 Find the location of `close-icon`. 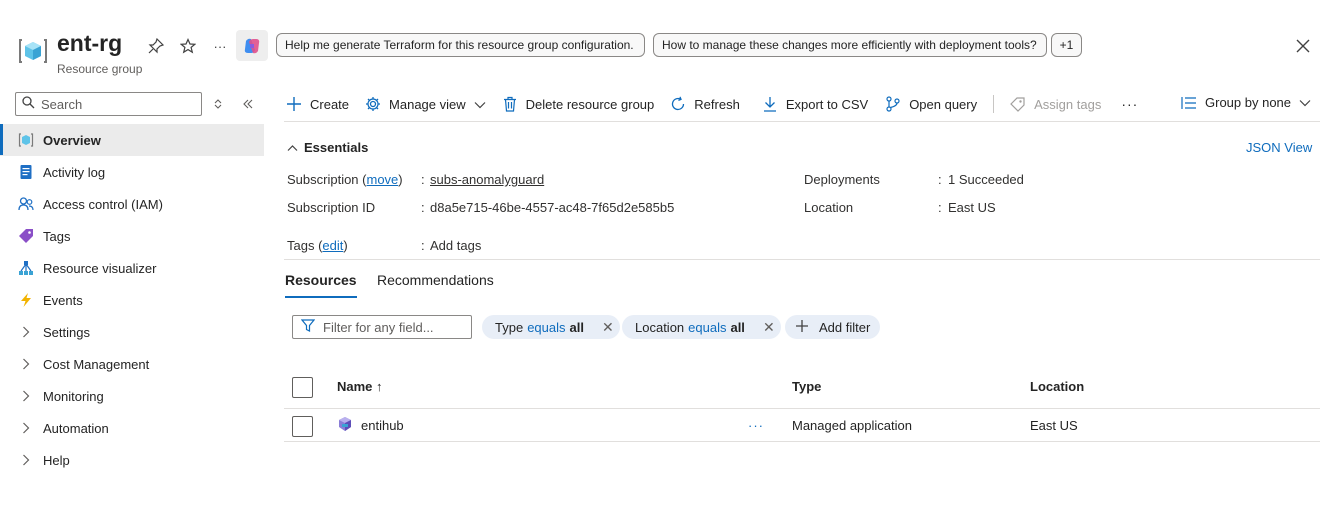

close-icon is located at coordinates (1303, 46).